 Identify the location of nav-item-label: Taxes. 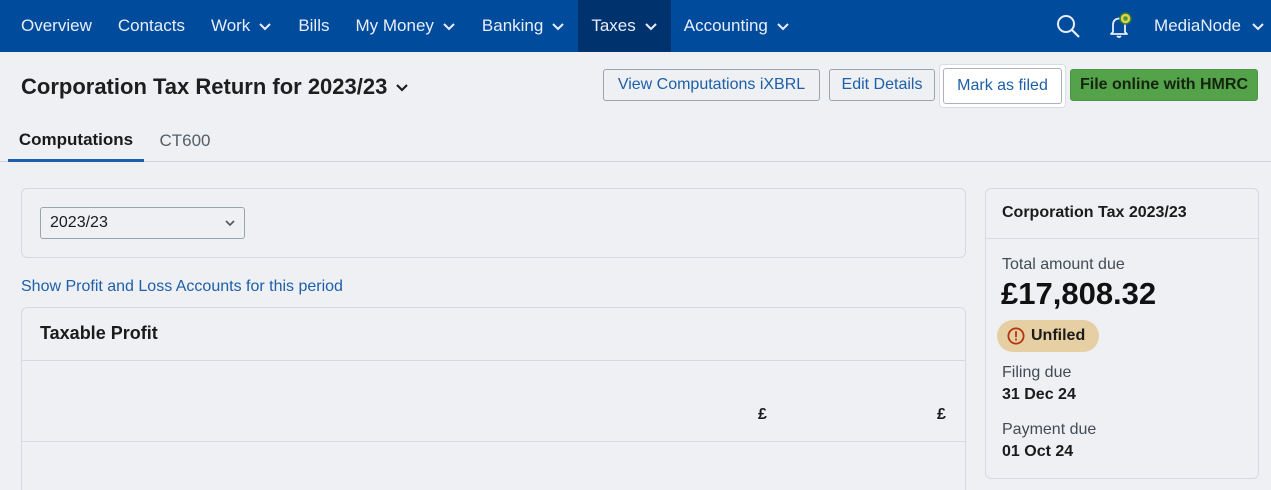
(613, 25).